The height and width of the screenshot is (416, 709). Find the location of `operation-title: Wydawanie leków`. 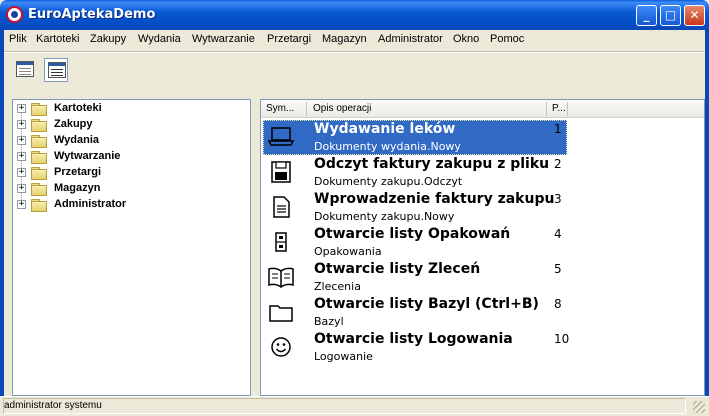

operation-title: Wydawanie leków is located at coordinates (385, 129).